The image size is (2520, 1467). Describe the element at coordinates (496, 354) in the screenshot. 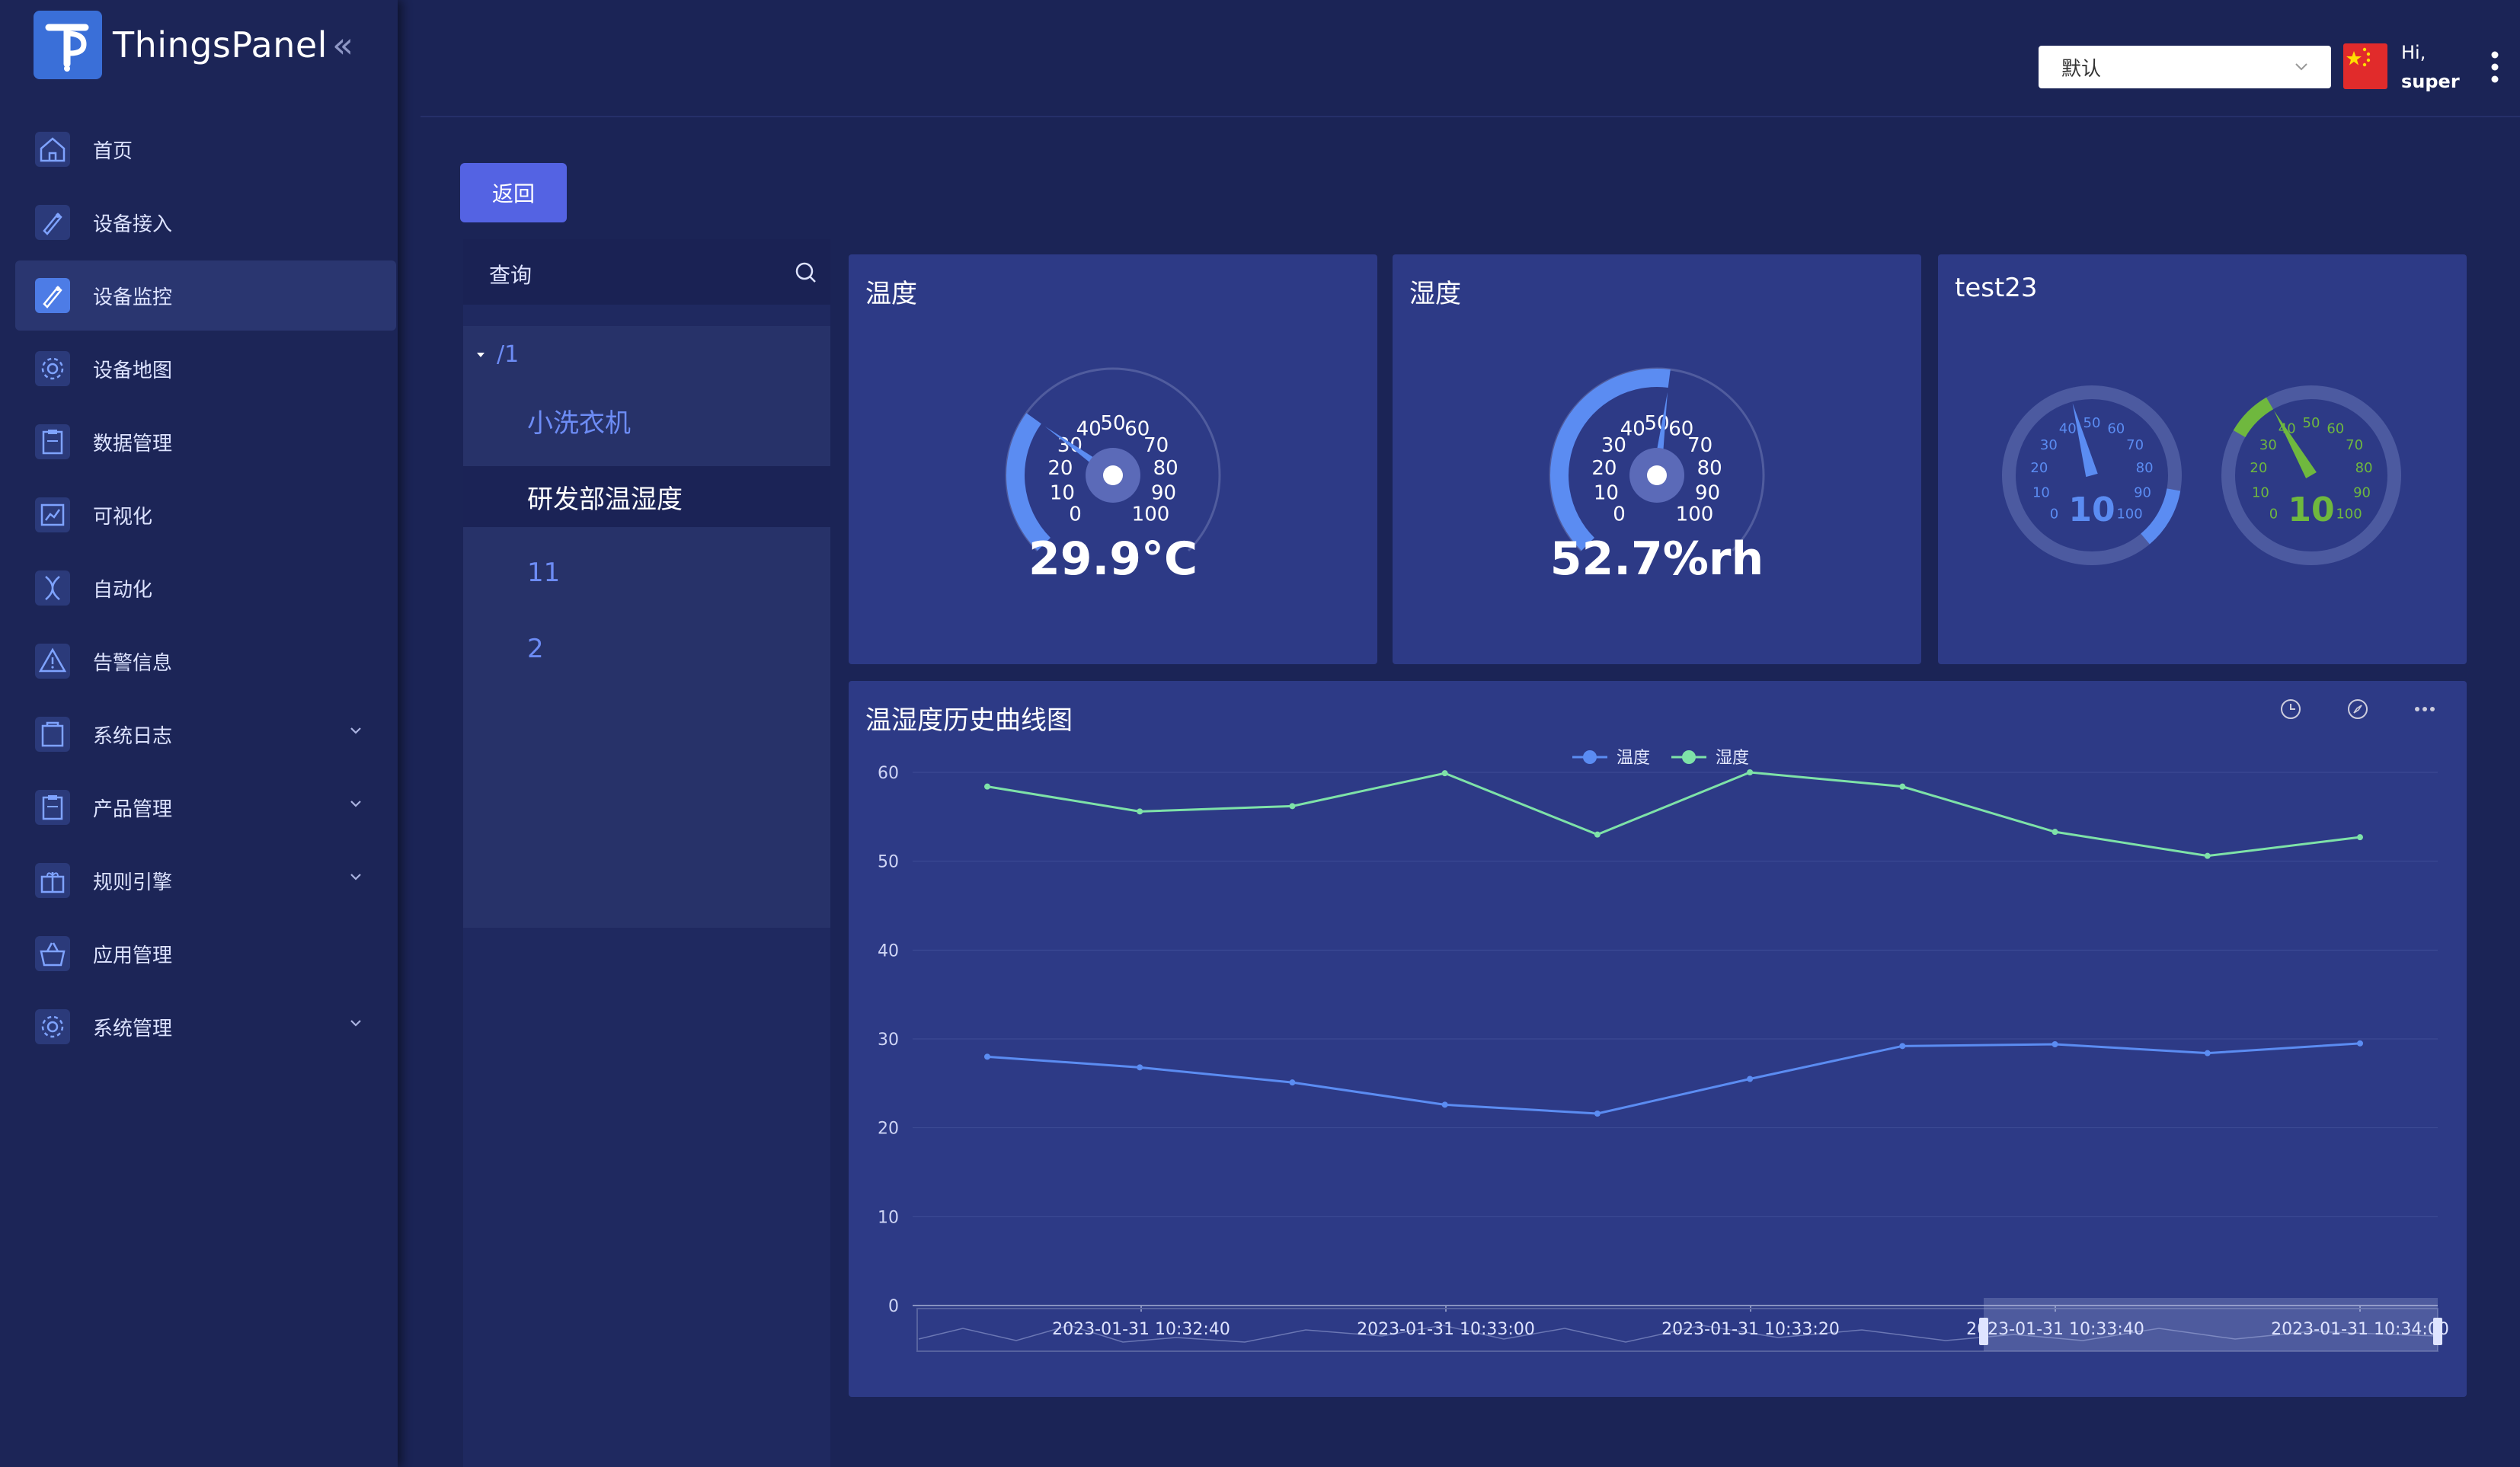

I see `tree-root: /1` at that location.